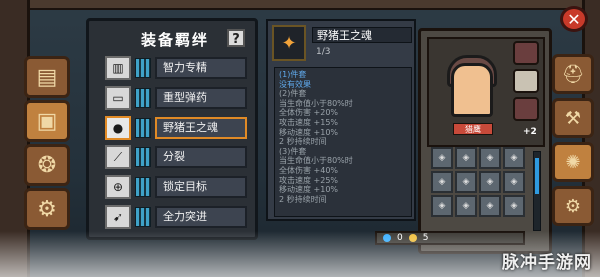  Describe the element at coordinates (309, 122) in the screenshot. I see `tooltip-line: 攻击速度 +15%` at that location.